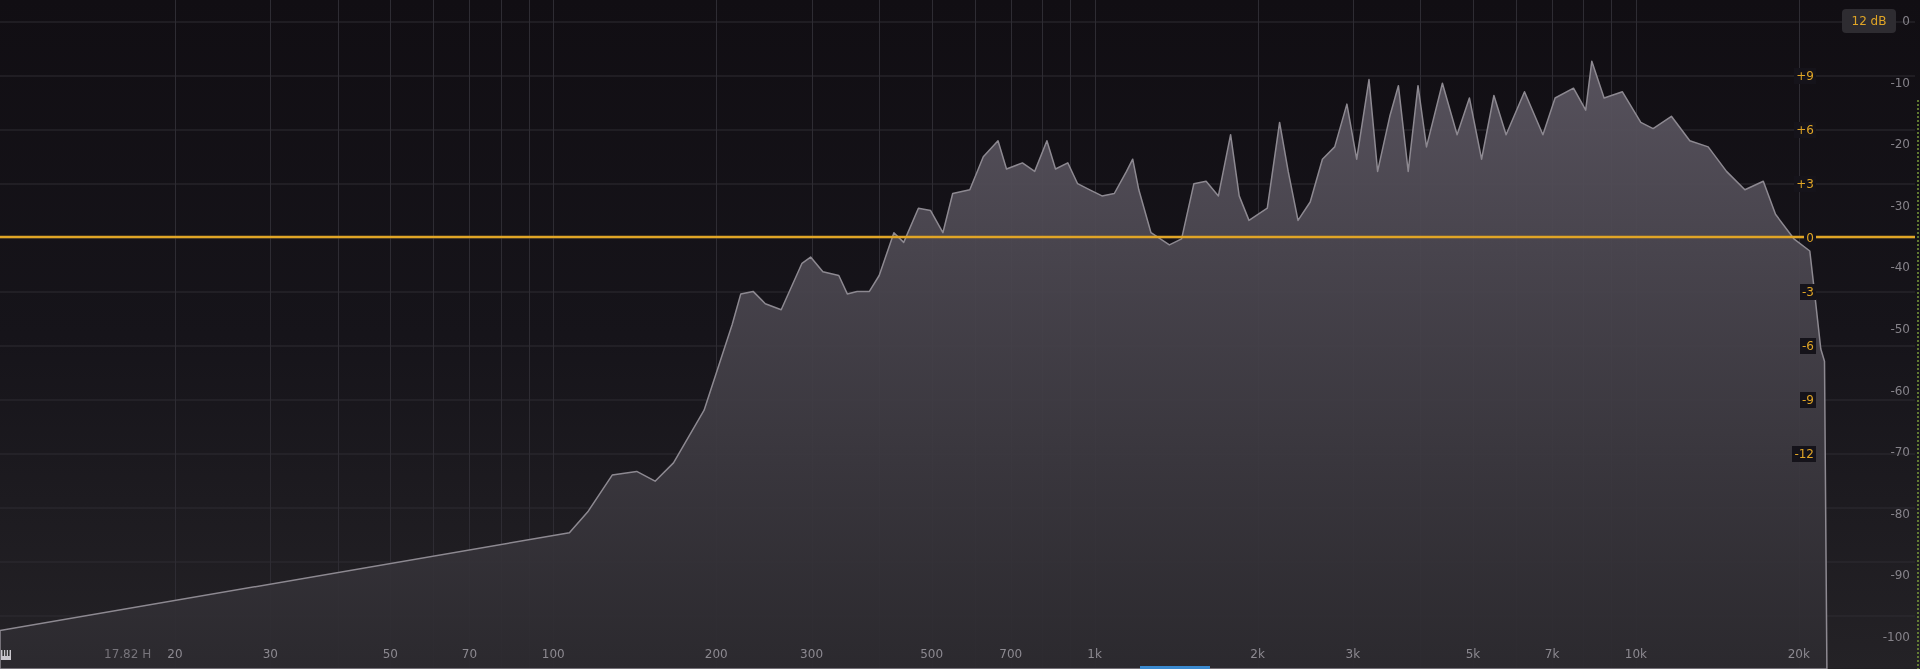 The image size is (1920, 669). I want to click on db-scale-label: -10, so click(1900, 82).